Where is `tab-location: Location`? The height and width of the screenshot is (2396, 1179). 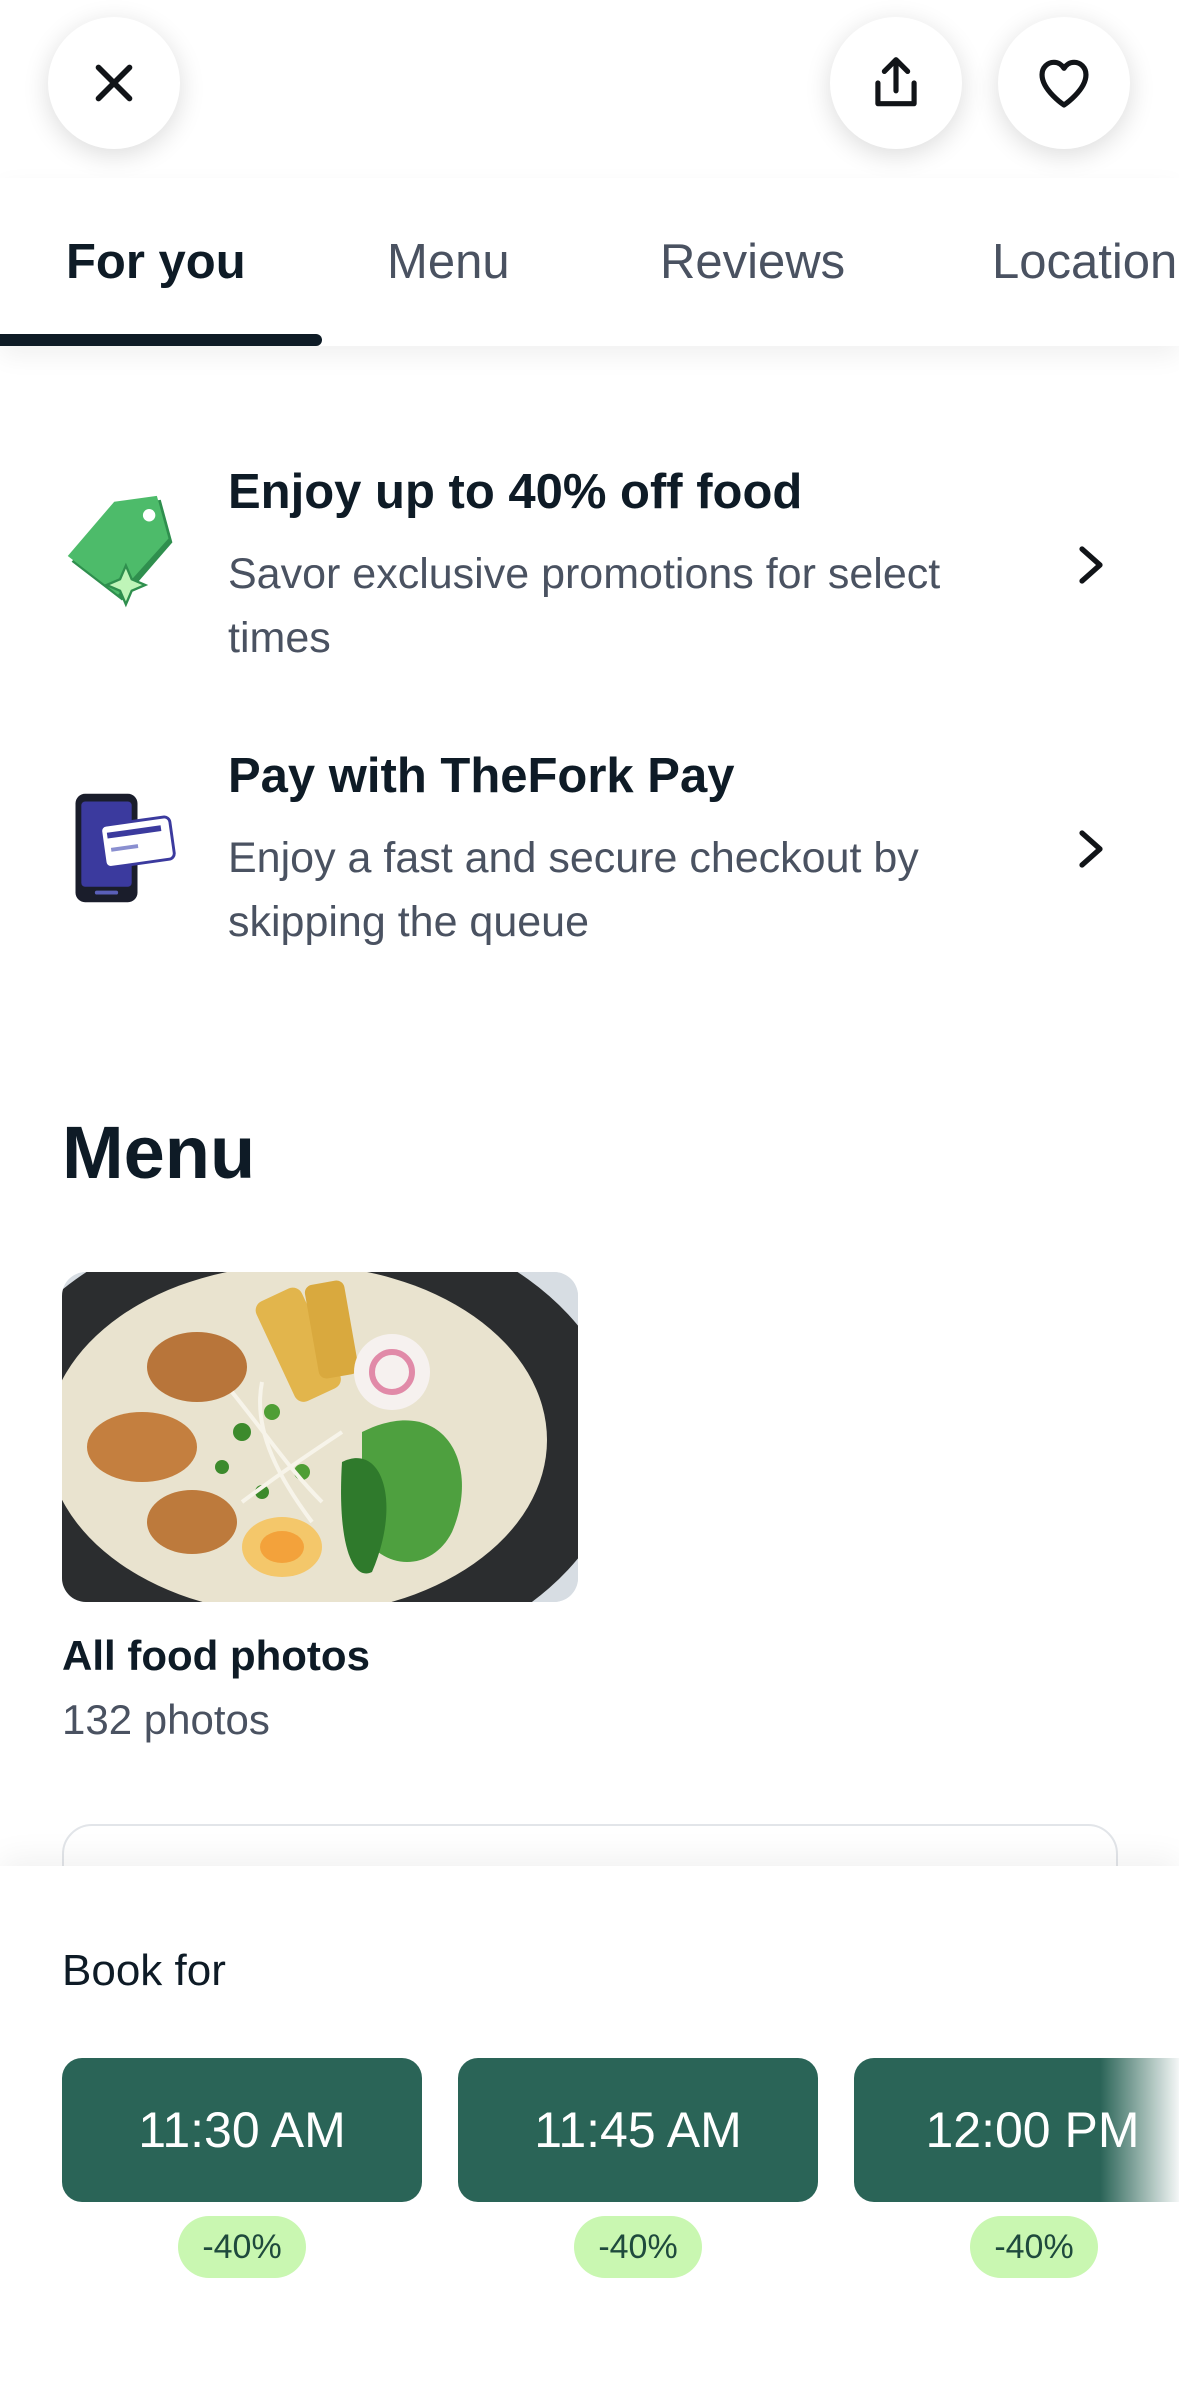 tab-location: Location is located at coordinates (1084, 262).